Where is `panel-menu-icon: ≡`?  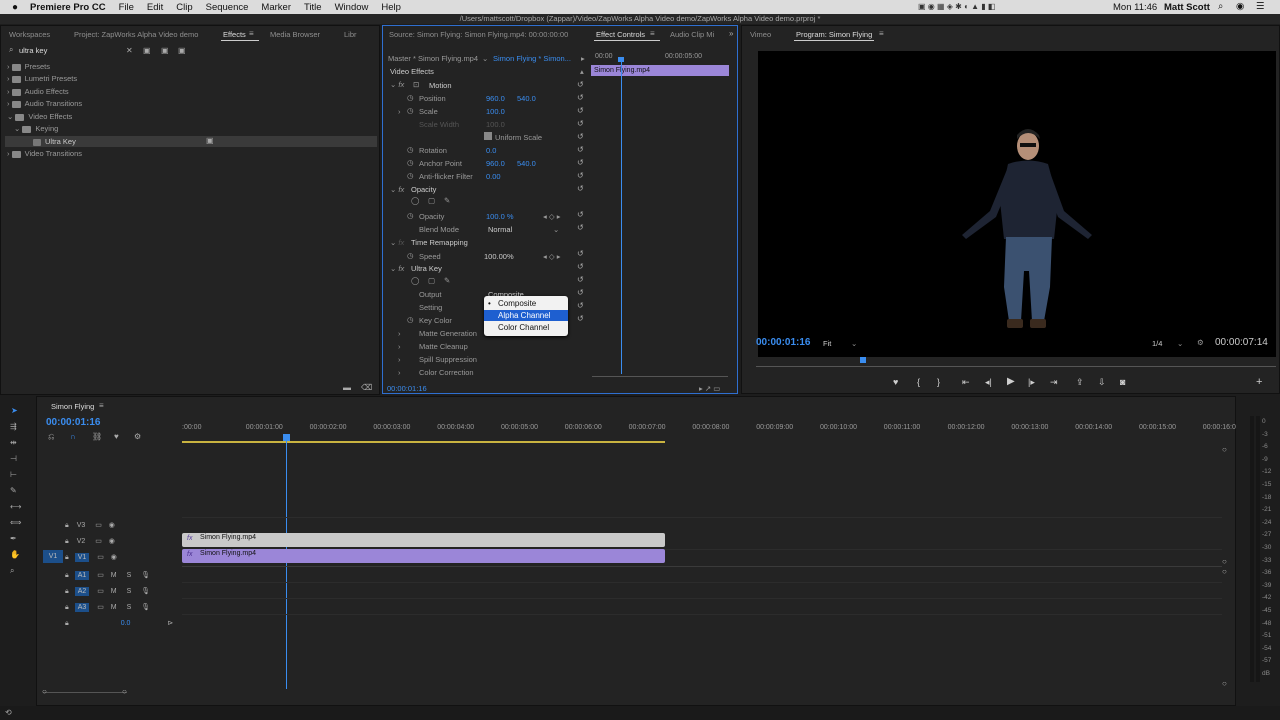
panel-menu-icon: ≡ is located at coordinates (652, 34).